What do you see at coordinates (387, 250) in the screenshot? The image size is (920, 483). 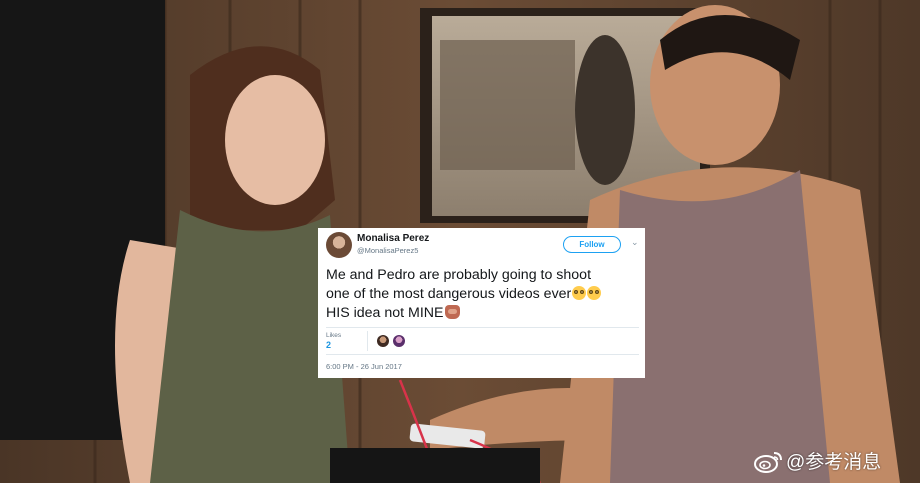 I see `author-handle: @MonalisaPerez5` at bounding box center [387, 250].